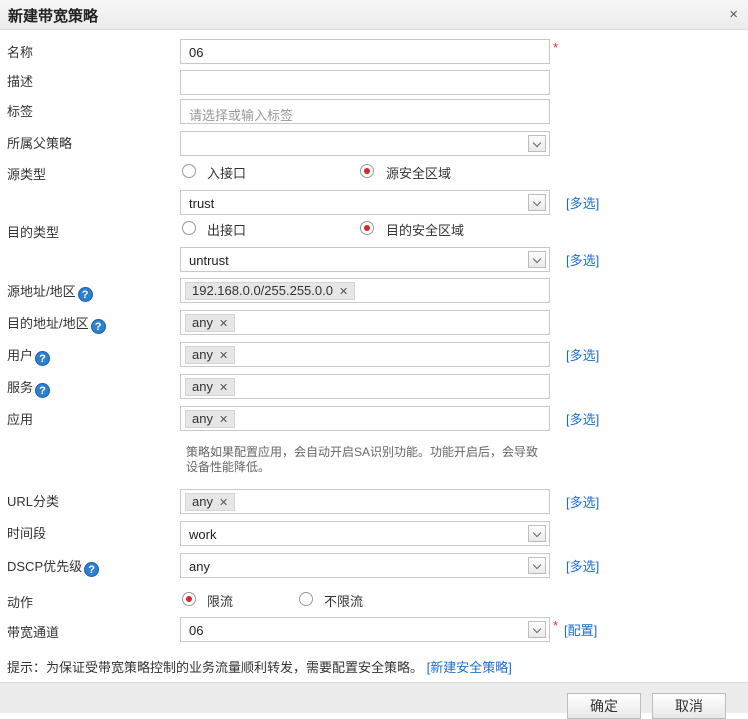  Describe the element at coordinates (689, 706) in the screenshot. I see `cancel-button: 取消` at that location.